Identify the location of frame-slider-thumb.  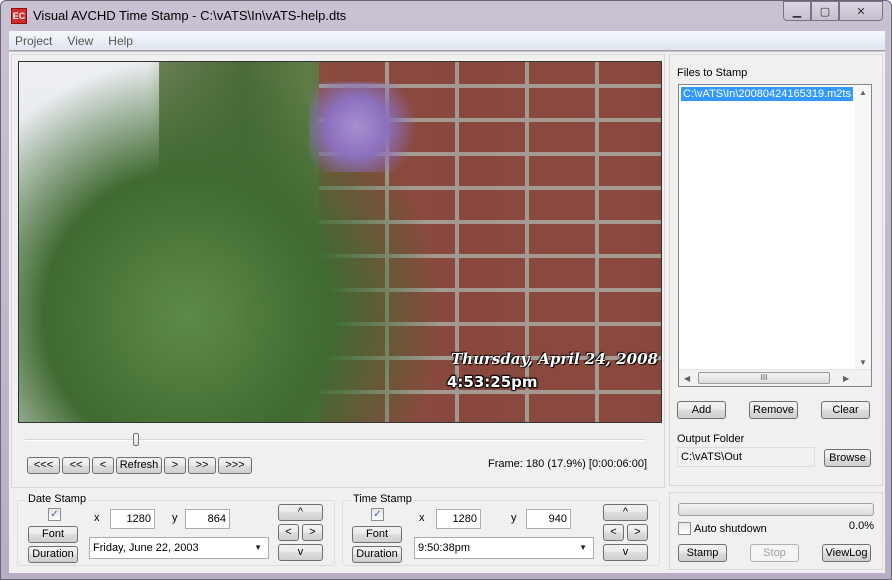
(135, 439).